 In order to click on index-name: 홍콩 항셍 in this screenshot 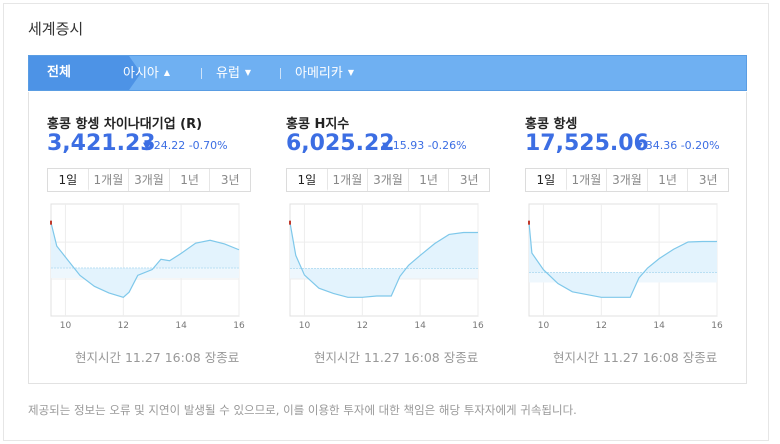, I will do `click(551, 122)`.